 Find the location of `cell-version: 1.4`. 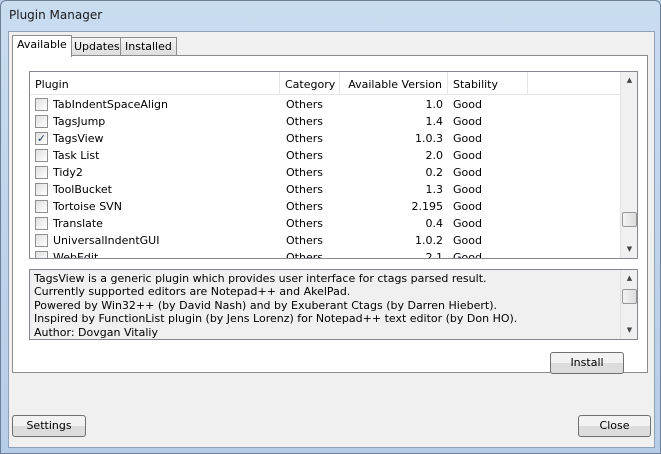

cell-version: 1.4 is located at coordinates (434, 121).